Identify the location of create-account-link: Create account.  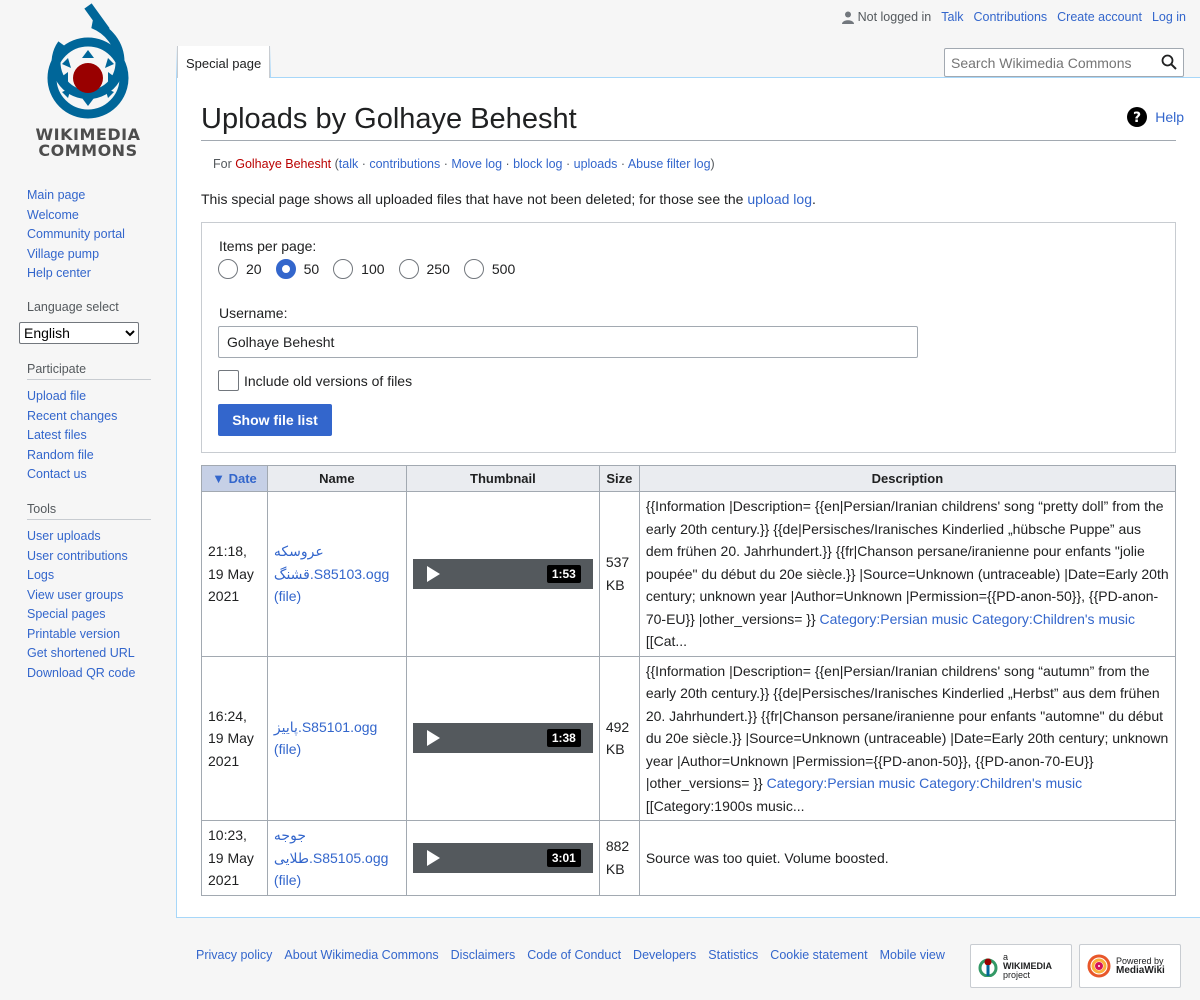
(1099, 17).